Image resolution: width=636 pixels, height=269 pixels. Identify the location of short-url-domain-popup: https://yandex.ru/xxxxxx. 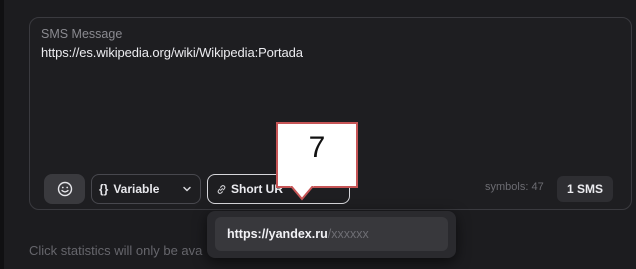
(331, 234).